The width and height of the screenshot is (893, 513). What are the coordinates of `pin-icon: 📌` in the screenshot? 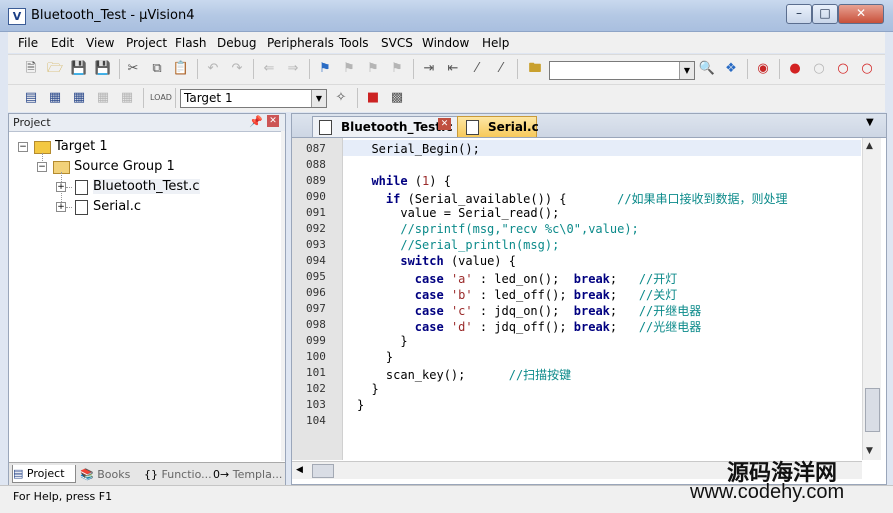 It's located at (256, 121).